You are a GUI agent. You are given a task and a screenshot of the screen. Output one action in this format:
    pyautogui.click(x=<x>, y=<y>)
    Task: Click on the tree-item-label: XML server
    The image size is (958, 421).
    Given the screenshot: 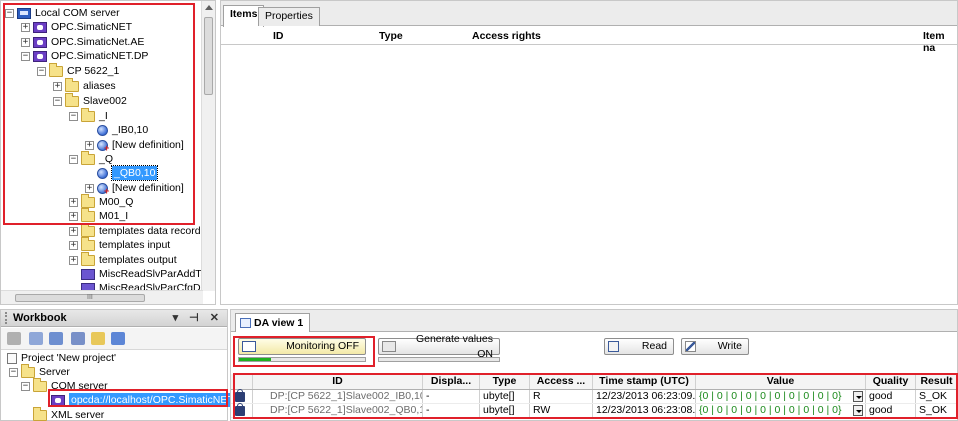 What is the action you would take?
    pyautogui.click(x=78, y=415)
    